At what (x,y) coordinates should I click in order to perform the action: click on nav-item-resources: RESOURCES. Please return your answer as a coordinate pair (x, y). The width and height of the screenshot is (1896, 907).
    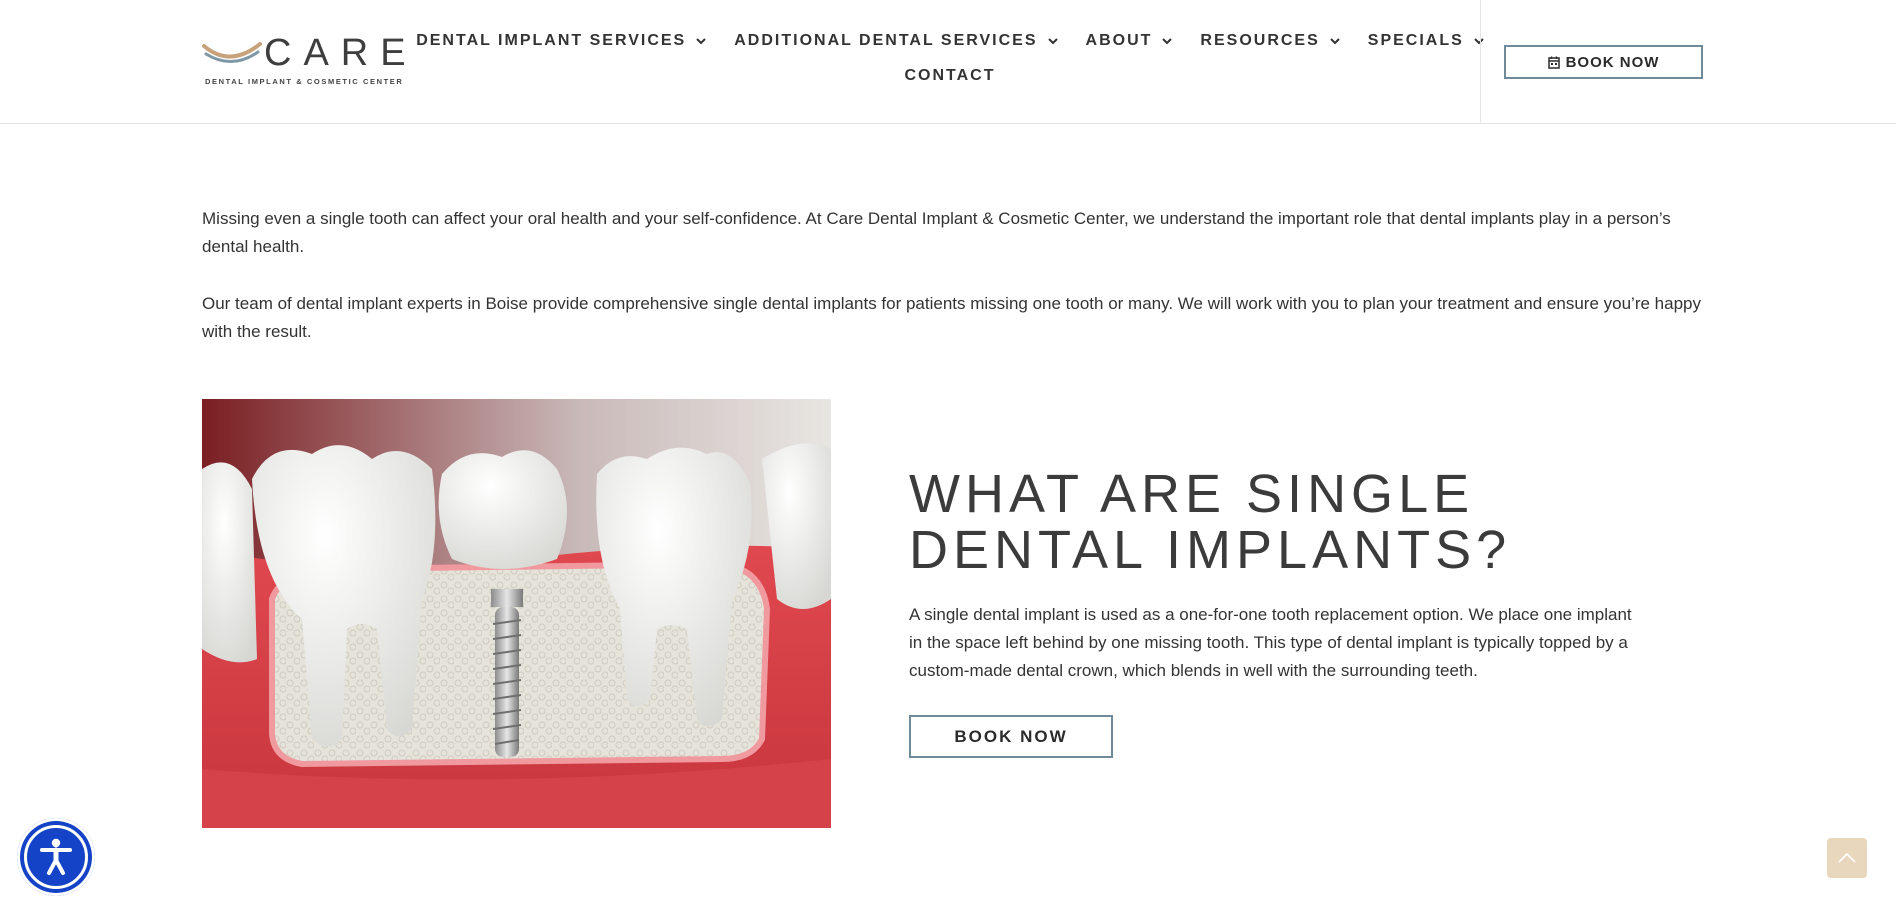
    Looking at the image, I should click on (1269, 41).